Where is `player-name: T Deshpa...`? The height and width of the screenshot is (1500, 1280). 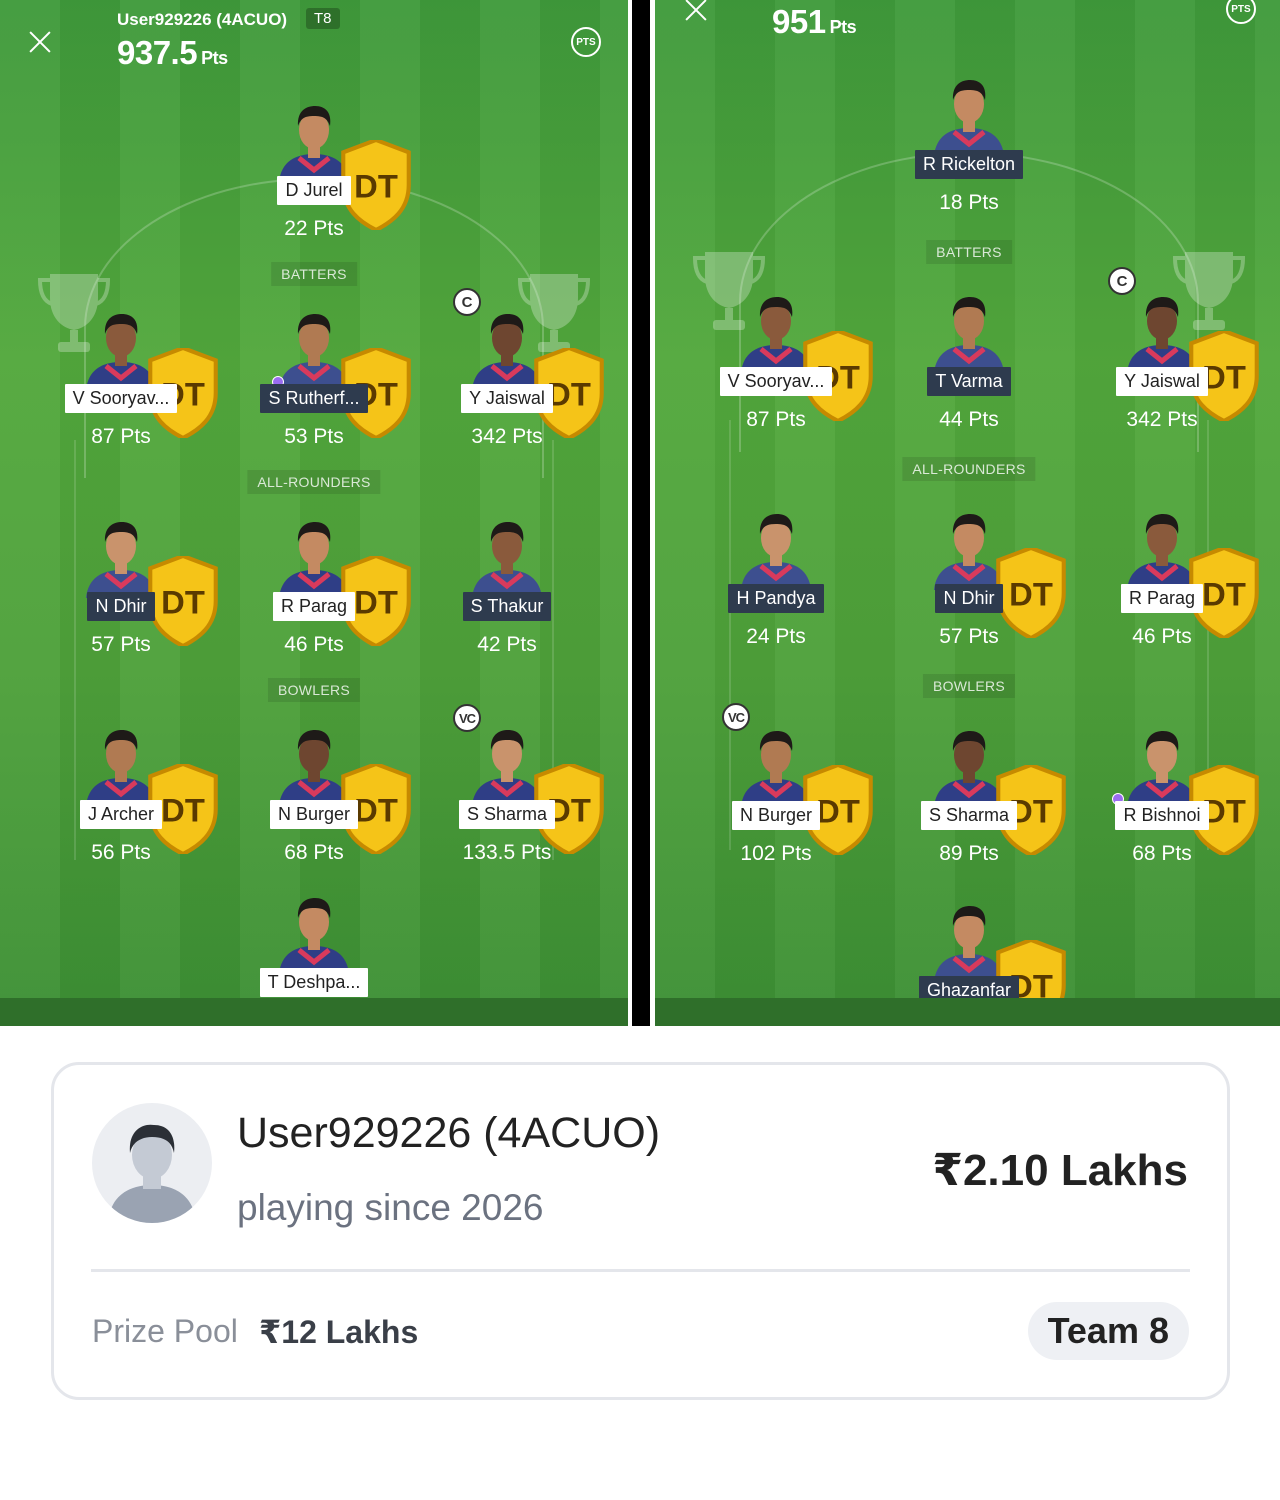
player-name: T Deshpa... is located at coordinates (314, 982).